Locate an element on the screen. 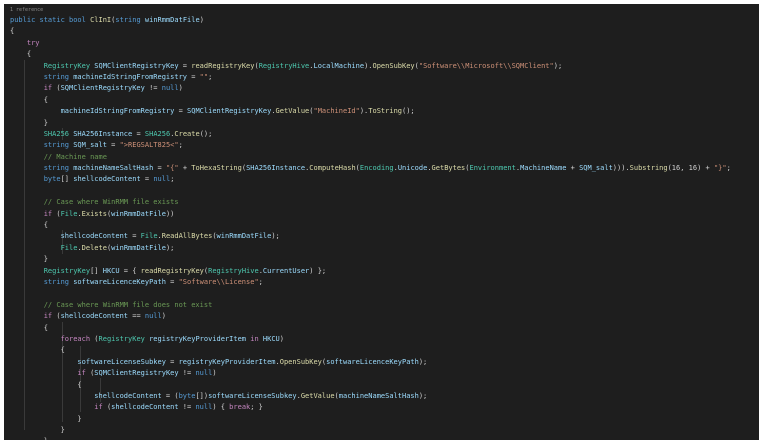 The image size is (763, 444). code-token: foreach is located at coordinates (52, 338).